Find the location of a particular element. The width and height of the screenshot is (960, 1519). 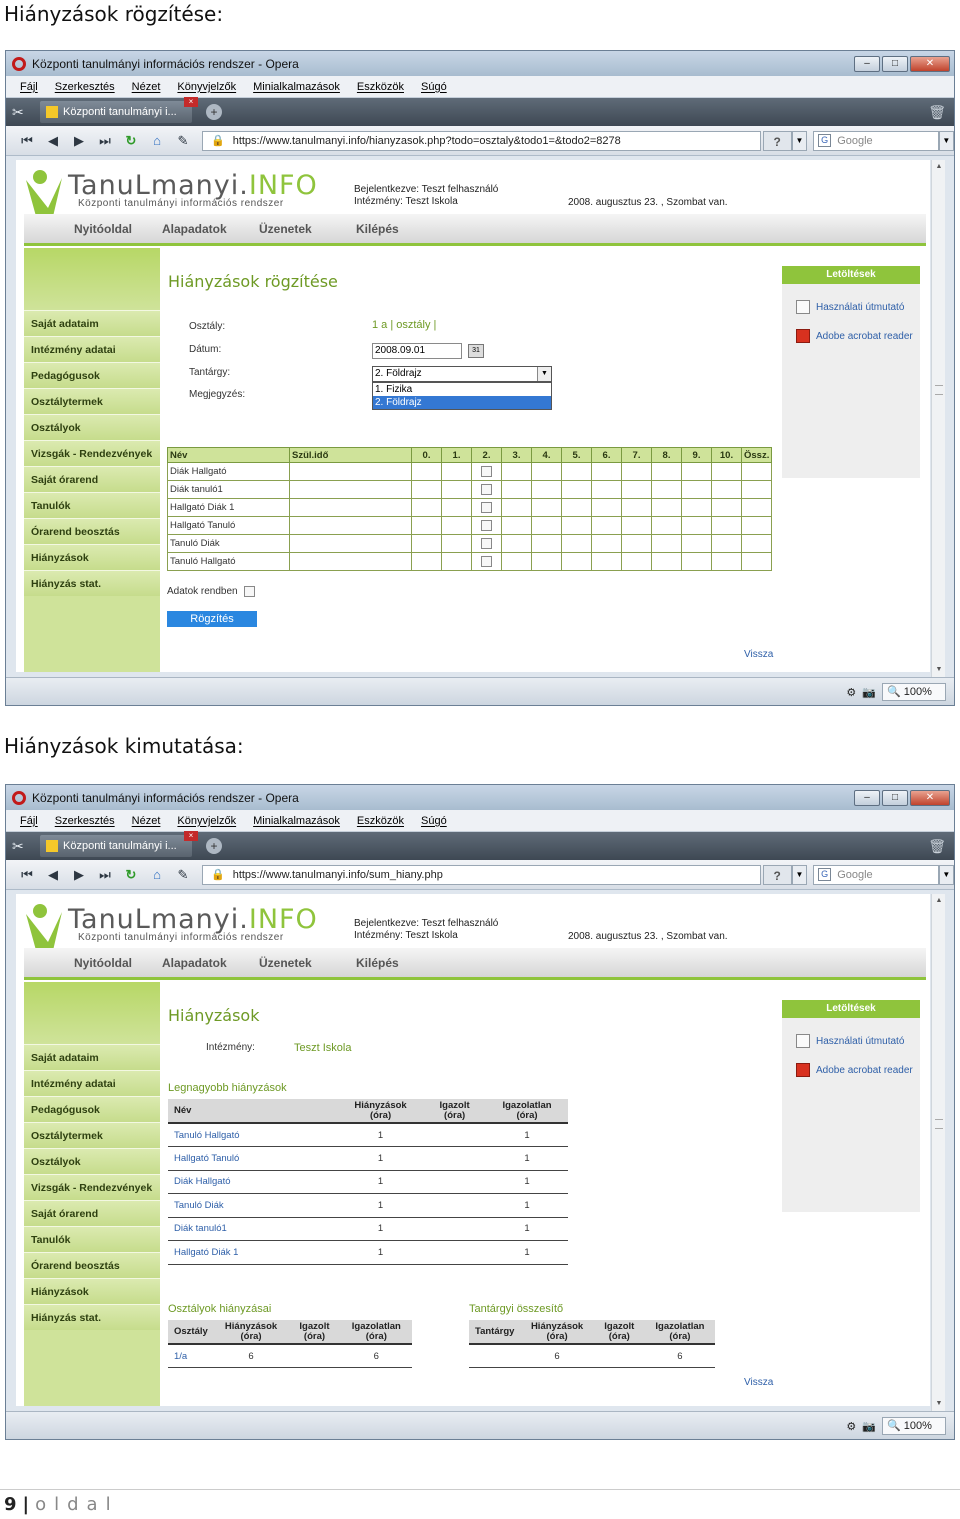

row-name-link: Diák Hallgató is located at coordinates (253, 1182).